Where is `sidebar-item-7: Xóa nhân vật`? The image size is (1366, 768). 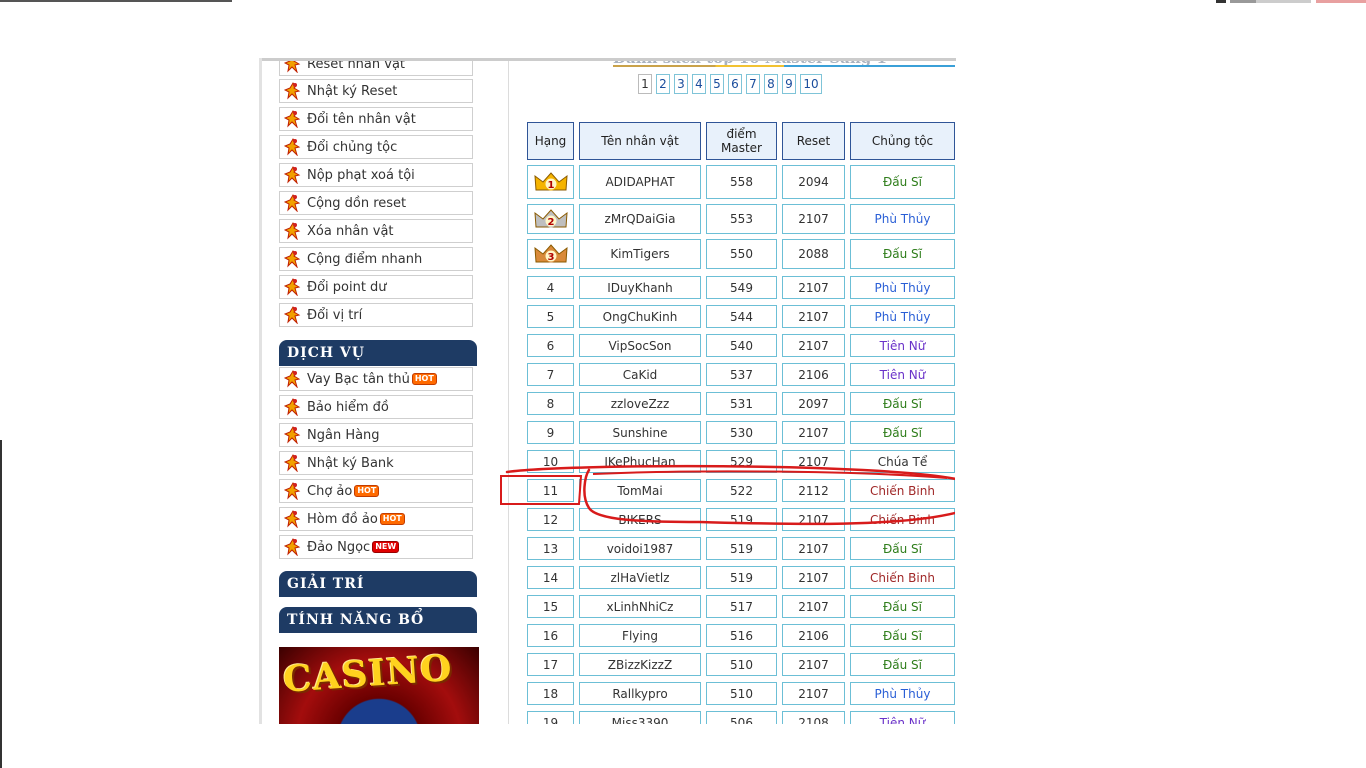
sidebar-item-7: Xóa nhân vật is located at coordinates (376, 231).